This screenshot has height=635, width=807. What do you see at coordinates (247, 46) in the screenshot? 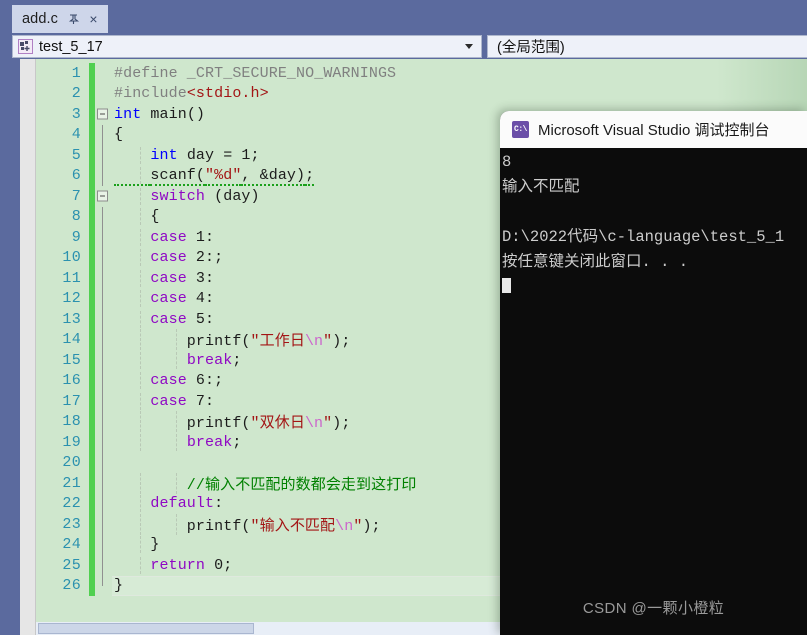
I see `project-scope-dropdown: test_5_17` at bounding box center [247, 46].